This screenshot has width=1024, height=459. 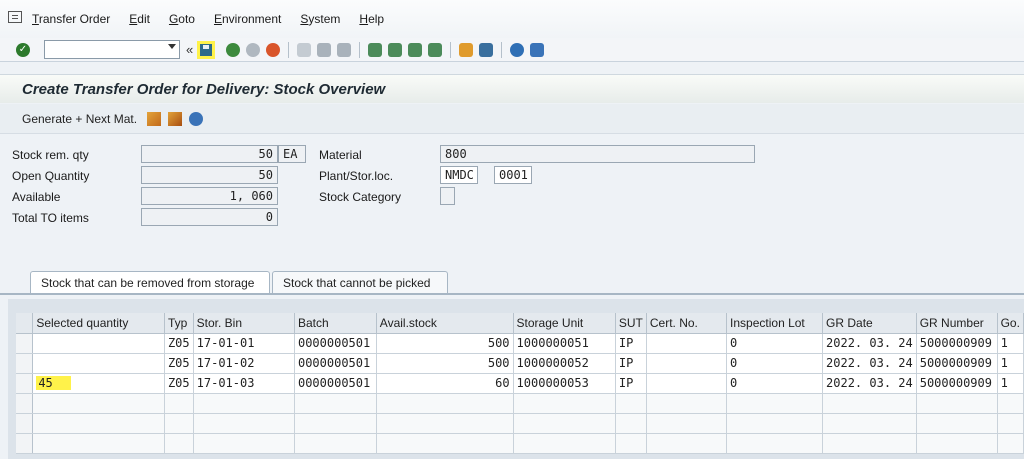 What do you see at coordinates (513, 175) in the screenshot?
I see `storage-location-field: 0001` at bounding box center [513, 175].